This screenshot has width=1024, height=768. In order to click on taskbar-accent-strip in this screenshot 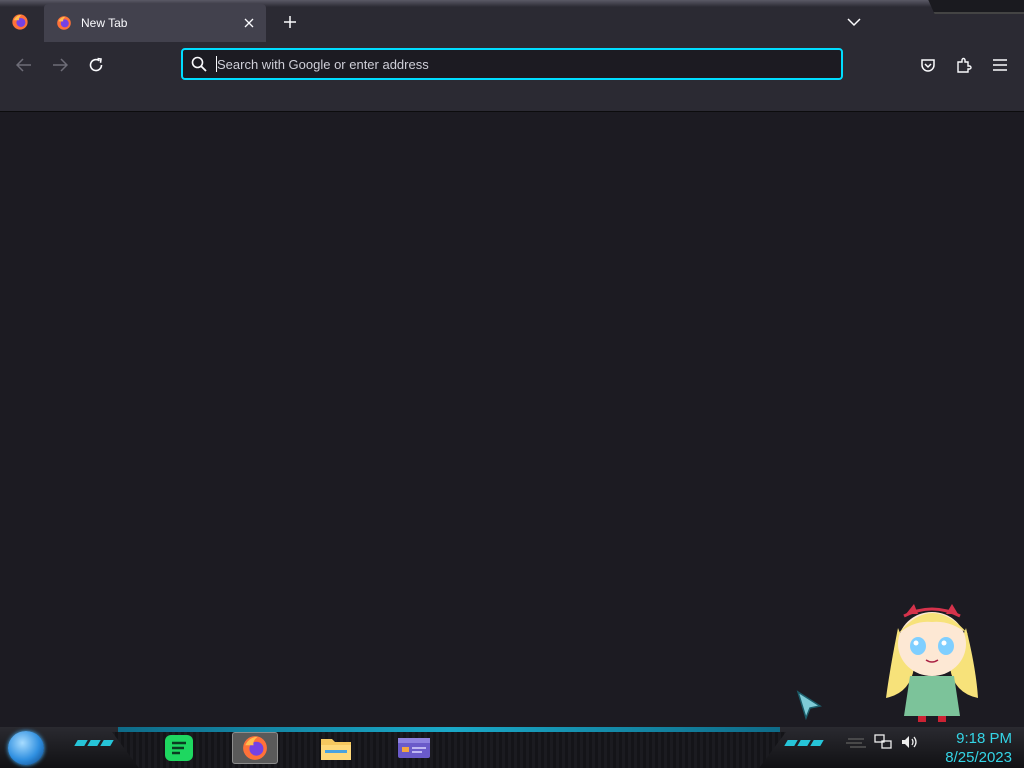, I will do `click(449, 729)`.